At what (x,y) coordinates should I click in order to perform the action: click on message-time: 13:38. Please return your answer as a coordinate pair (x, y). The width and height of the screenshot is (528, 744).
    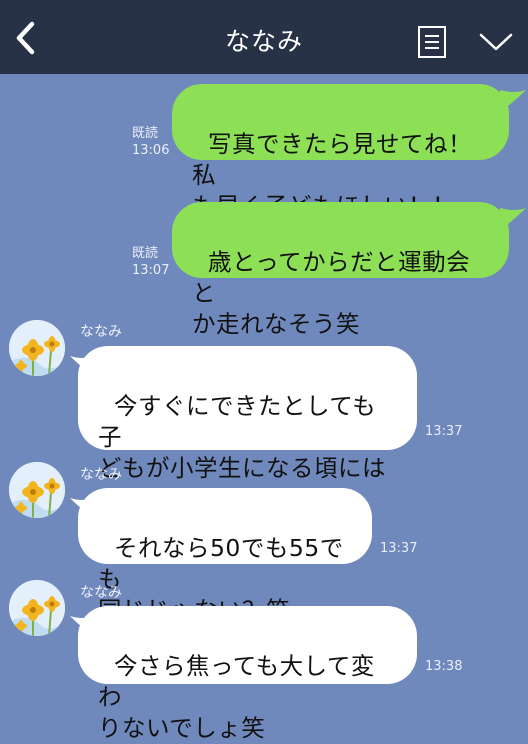
    Looking at the image, I should click on (444, 666).